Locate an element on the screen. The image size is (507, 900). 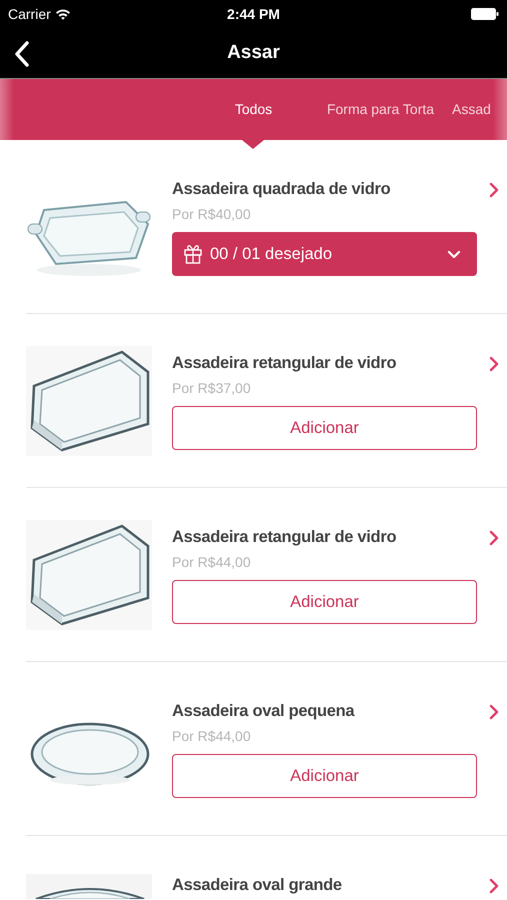
category-tab: Todos is located at coordinates (253, 109).